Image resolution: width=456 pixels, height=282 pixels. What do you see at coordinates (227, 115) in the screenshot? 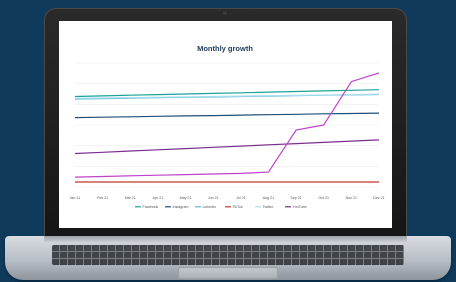
I see `series-line-instagram` at bounding box center [227, 115].